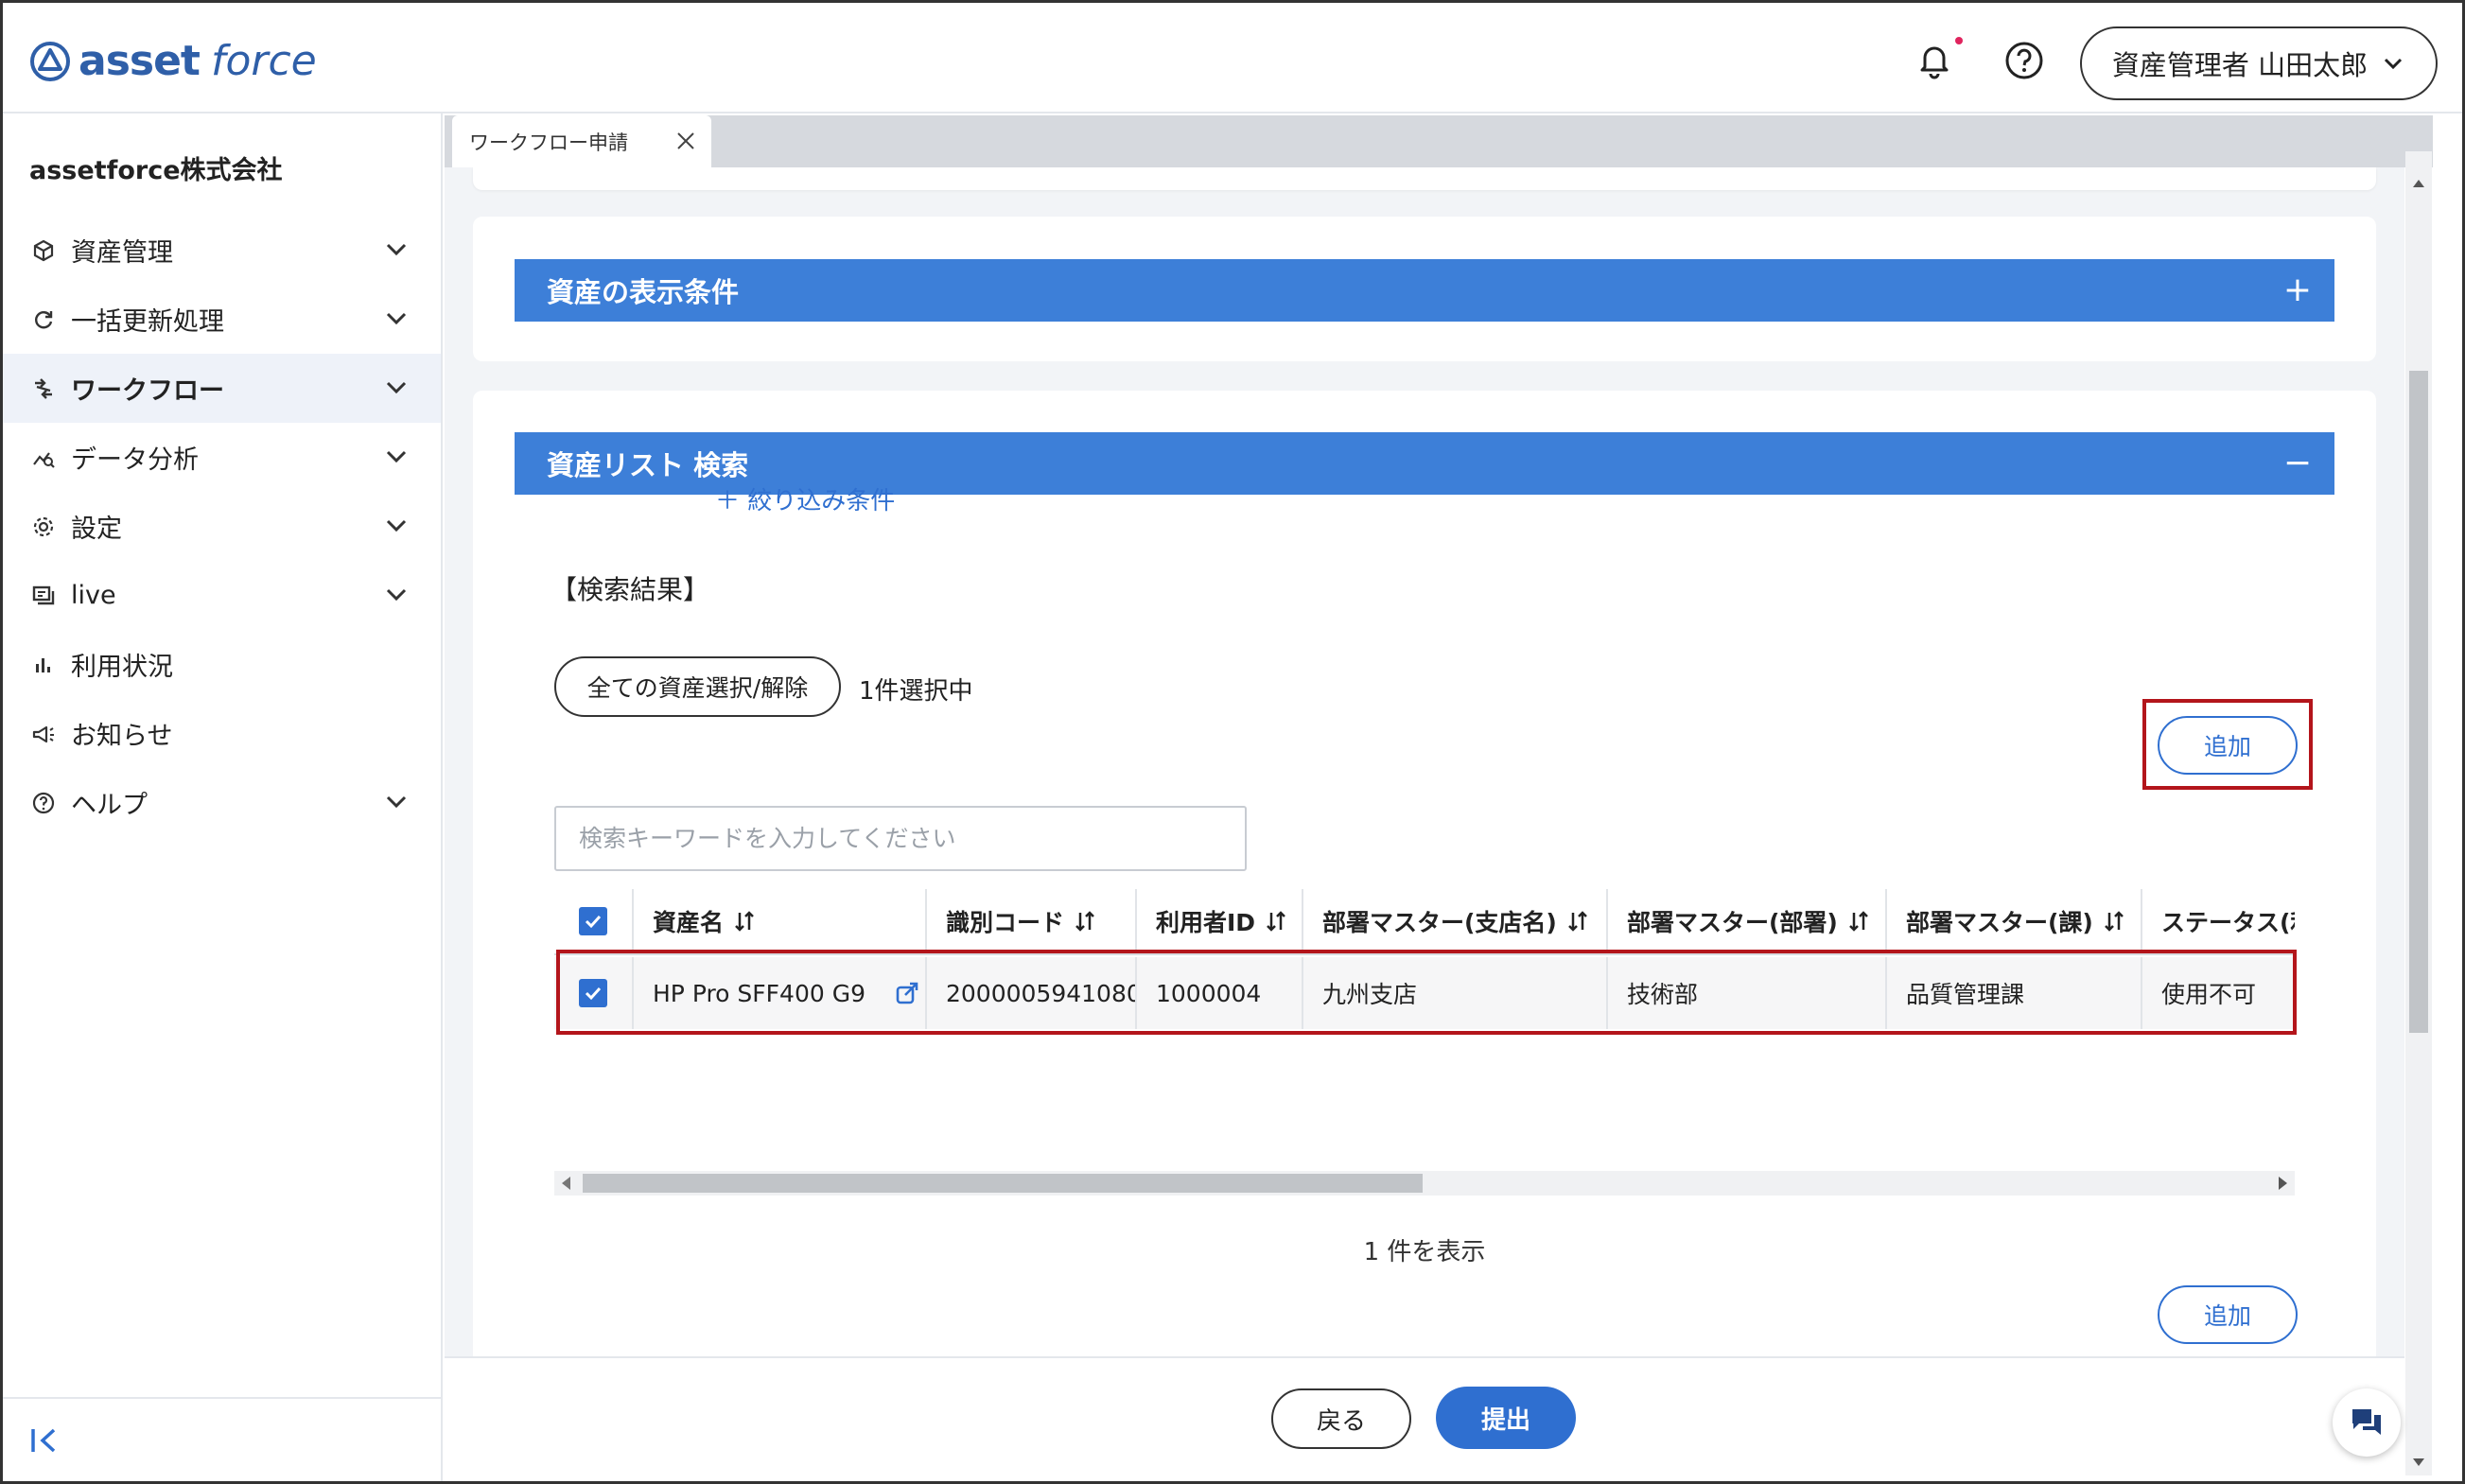 The width and height of the screenshot is (2465, 1484). I want to click on result-count-text: 1 件を表示, so click(1424, 1252).